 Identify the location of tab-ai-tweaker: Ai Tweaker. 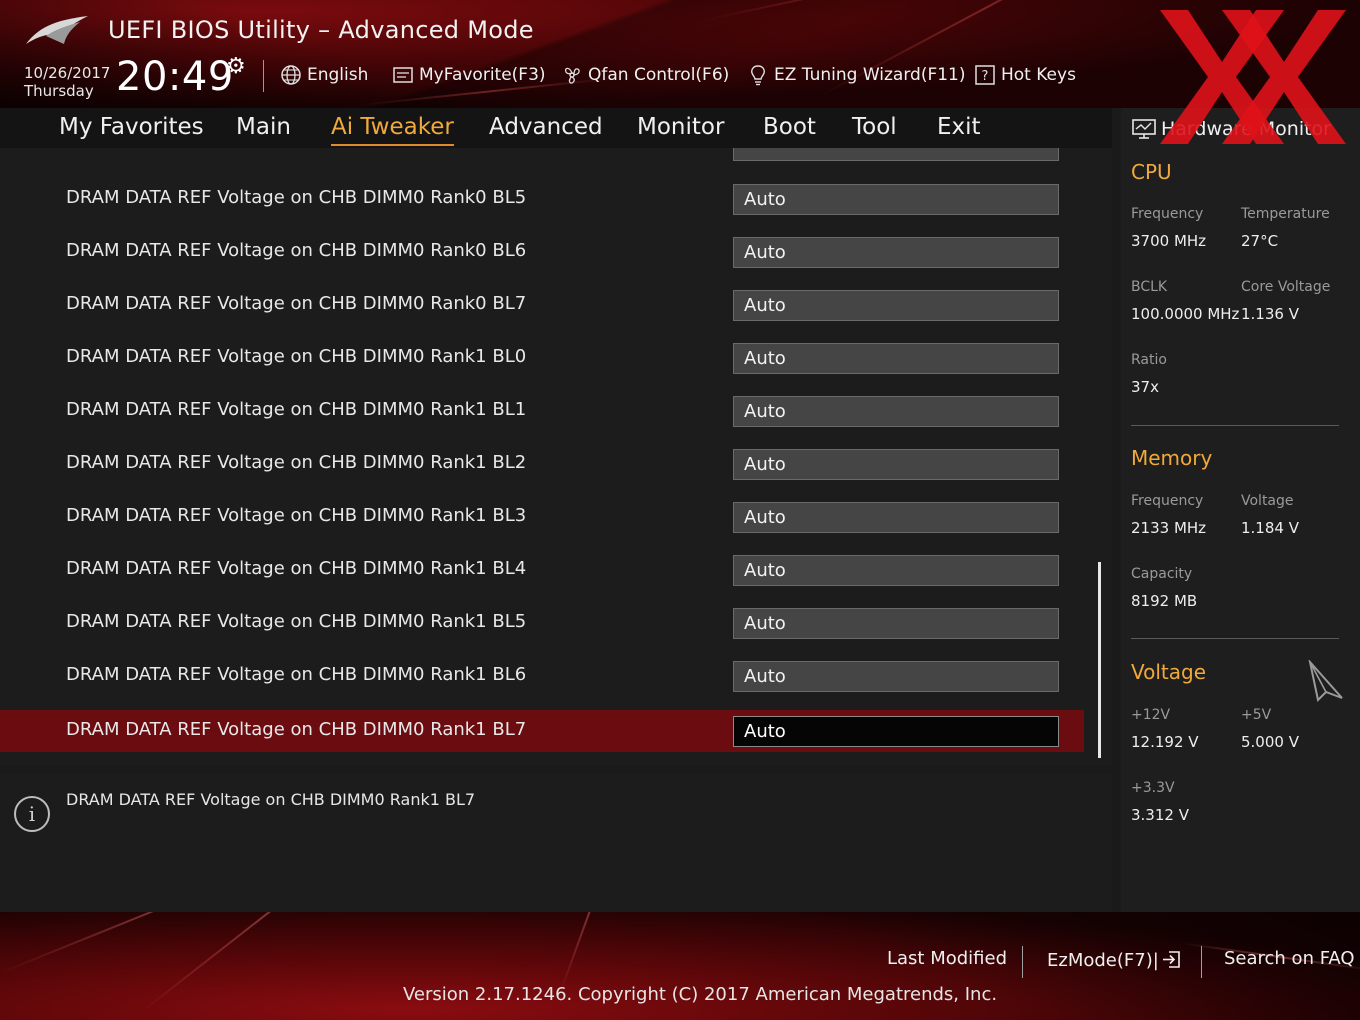
(392, 129).